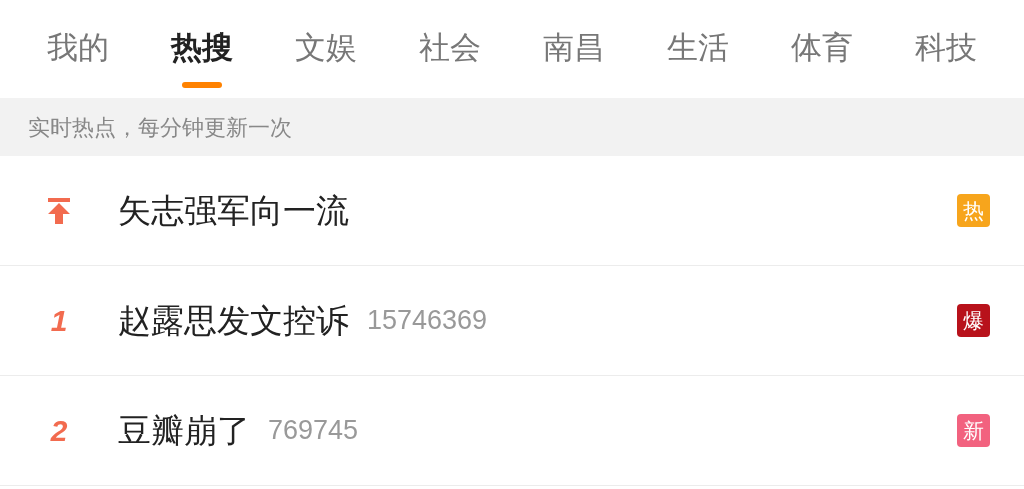 The height and width of the screenshot is (489, 1024). What do you see at coordinates (326, 59) in the screenshot?
I see `category-tab: 文娱` at bounding box center [326, 59].